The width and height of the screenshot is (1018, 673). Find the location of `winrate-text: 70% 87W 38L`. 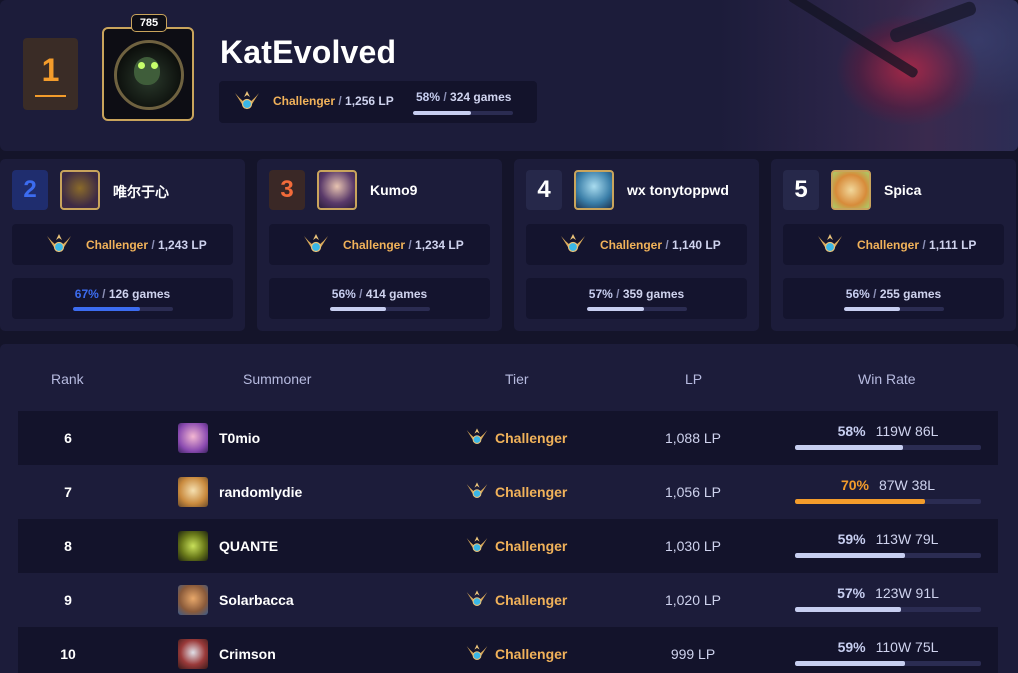

winrate-text: 70% 87W 38L is located at coordinates (888, 485).